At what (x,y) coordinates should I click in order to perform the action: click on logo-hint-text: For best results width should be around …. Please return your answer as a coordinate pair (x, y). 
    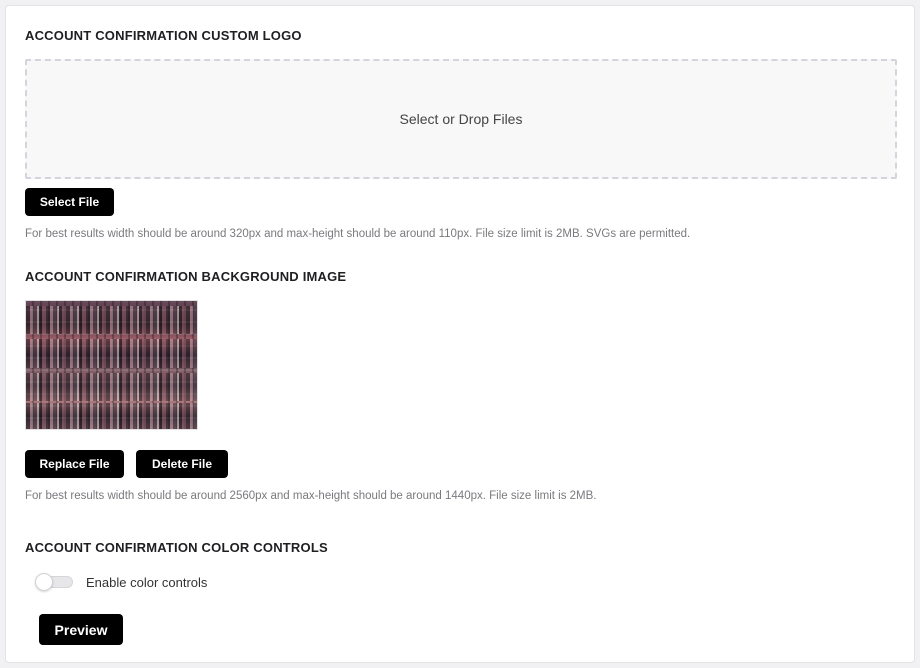
    Looking at the image, I should click on (358, 234).